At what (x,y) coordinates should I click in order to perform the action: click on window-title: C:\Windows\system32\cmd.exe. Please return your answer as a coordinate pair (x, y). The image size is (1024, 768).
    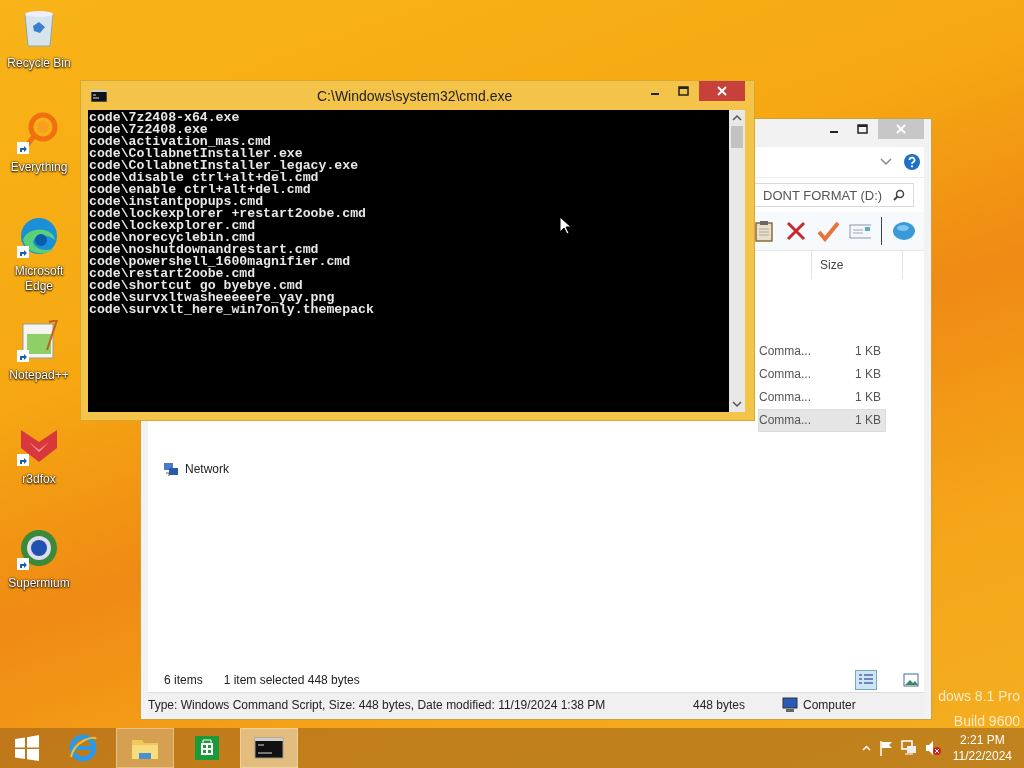
    Looking at the image, I should click on (415, 95).